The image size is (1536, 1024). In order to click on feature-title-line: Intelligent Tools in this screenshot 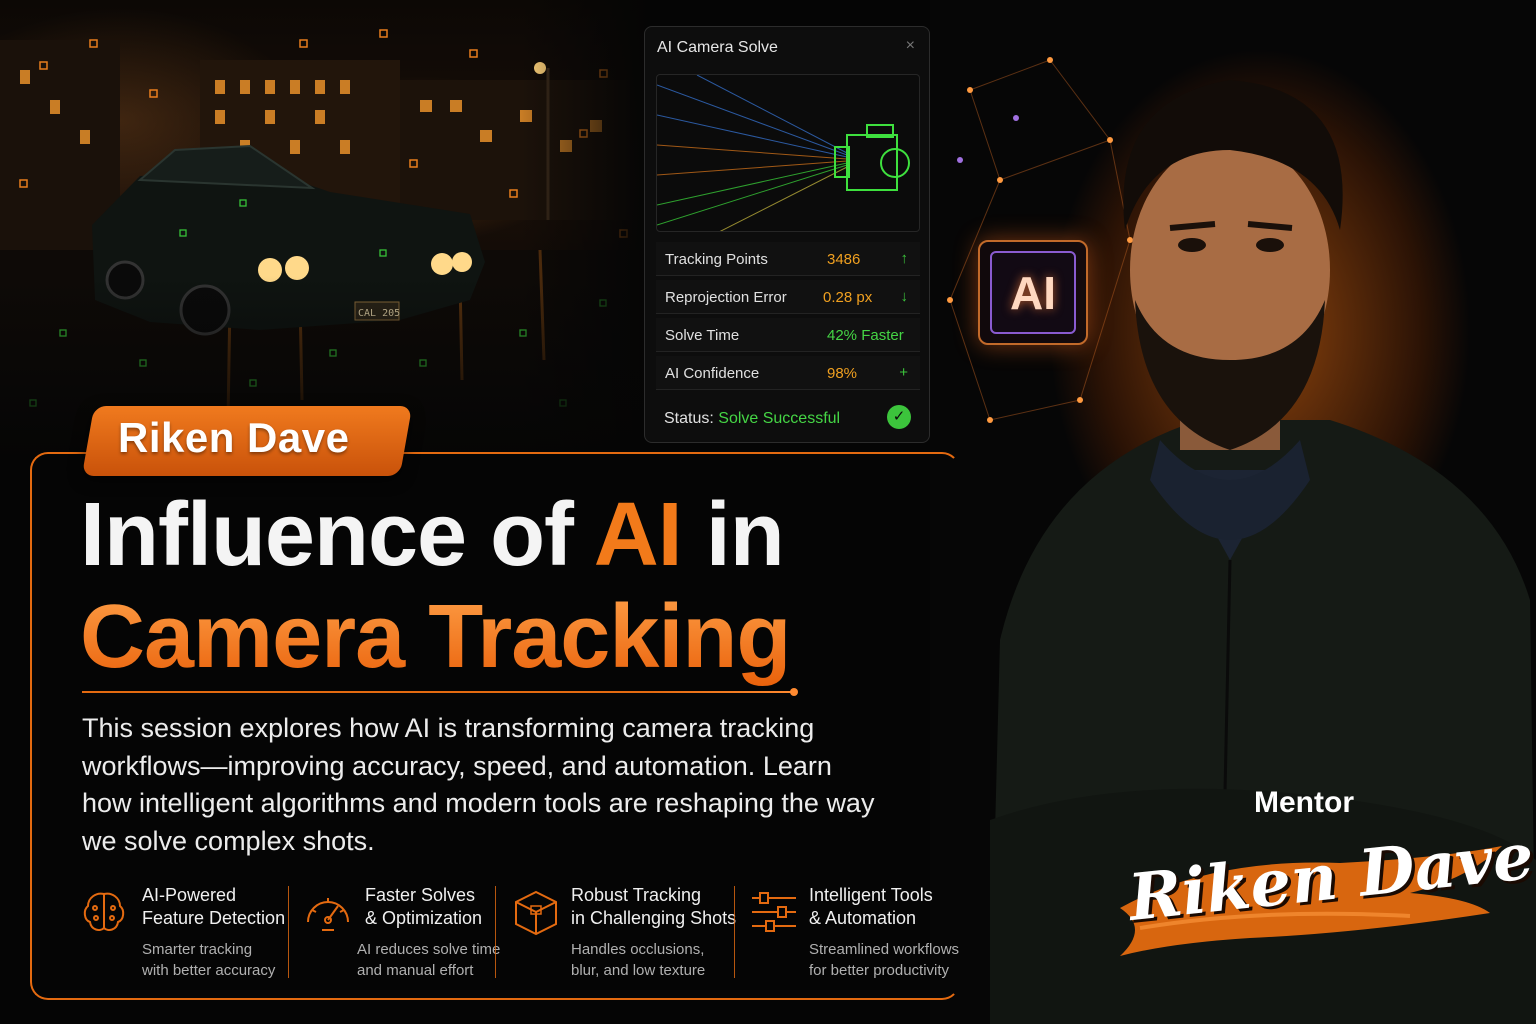, I will do `click(871, 895)`.